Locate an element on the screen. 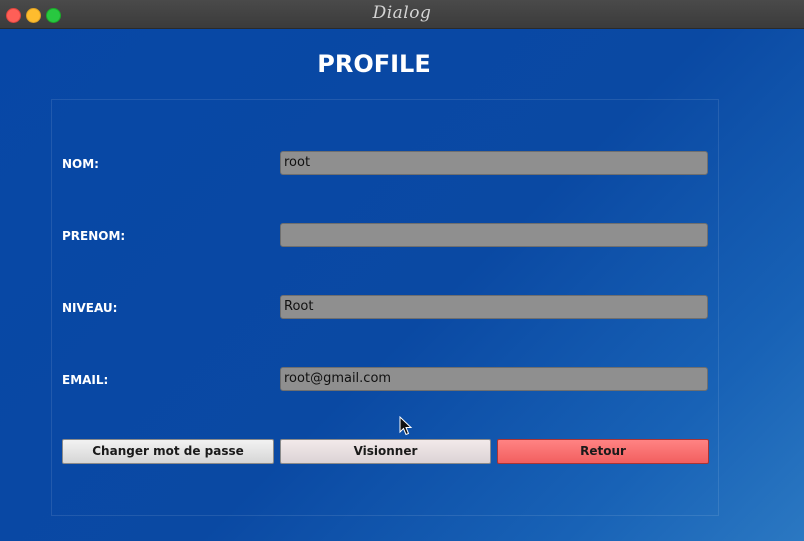  title-bar: Dialog is located at coordinates (402, 14).